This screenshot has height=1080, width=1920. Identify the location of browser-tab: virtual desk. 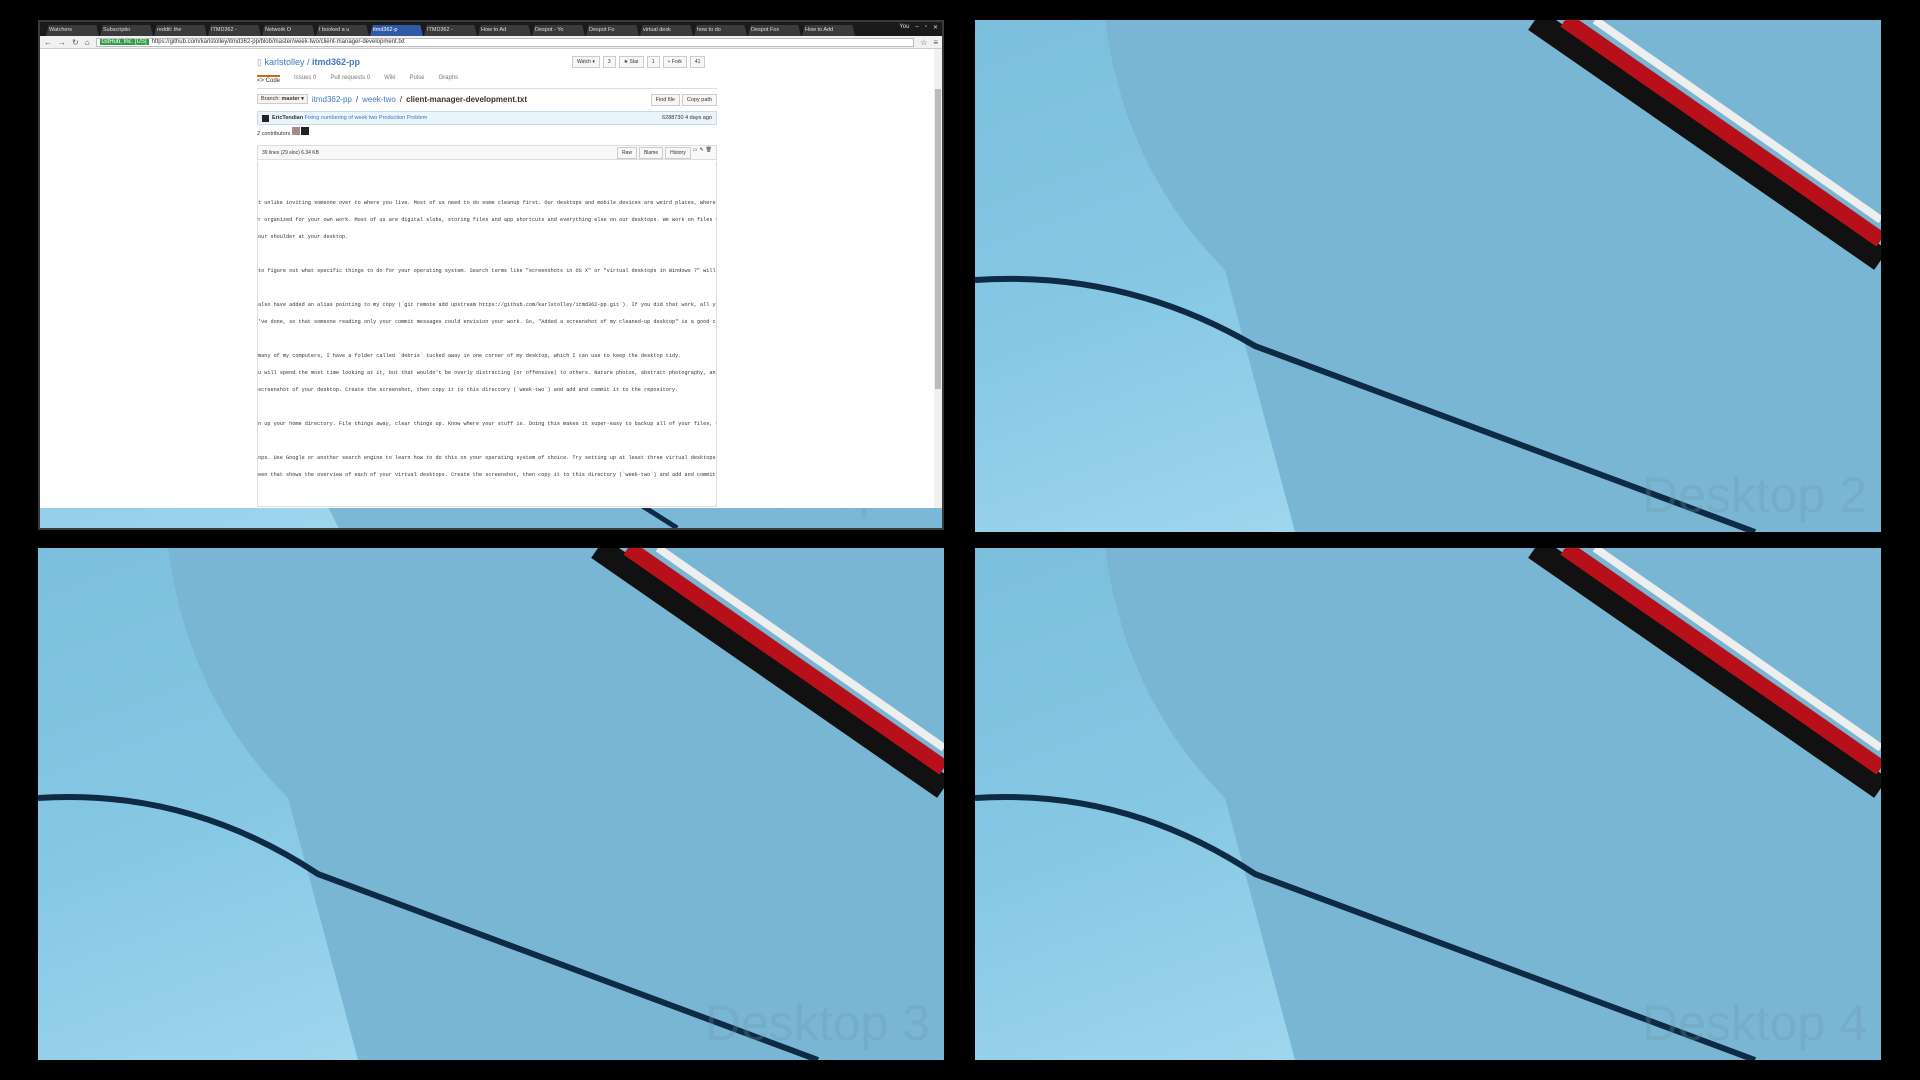
(666, 30).